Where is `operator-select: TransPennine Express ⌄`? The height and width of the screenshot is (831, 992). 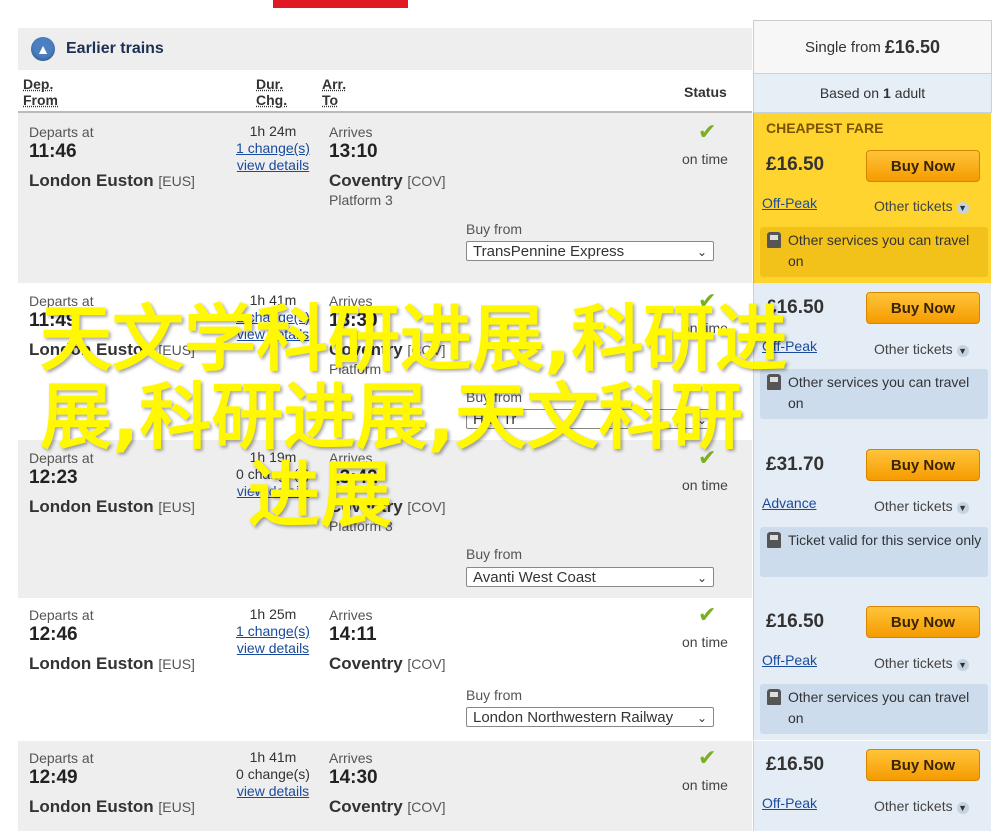 operator-select: TransPennine Express ⌄ is located at coordinates (590, 251).